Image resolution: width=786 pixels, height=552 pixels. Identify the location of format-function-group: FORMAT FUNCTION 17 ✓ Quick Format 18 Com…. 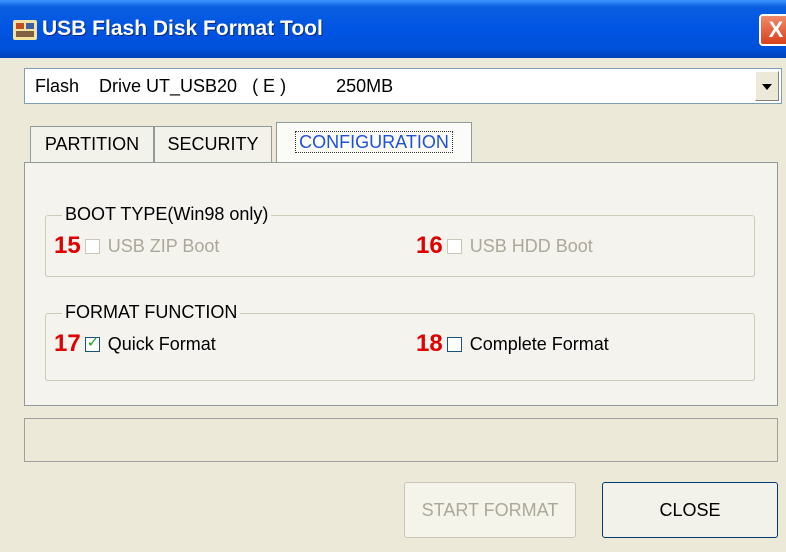
(400, 341).